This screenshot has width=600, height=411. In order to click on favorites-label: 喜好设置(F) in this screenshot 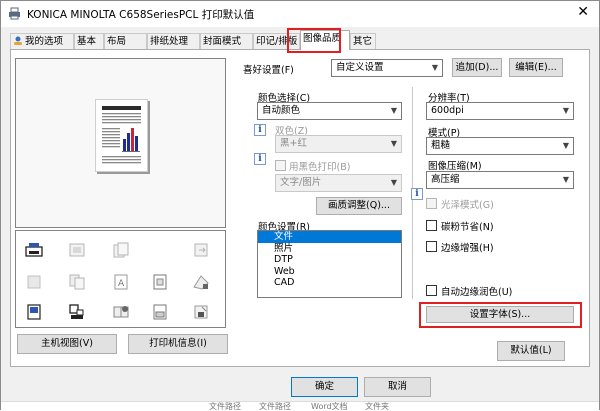, I will do `click(268, 70)`.